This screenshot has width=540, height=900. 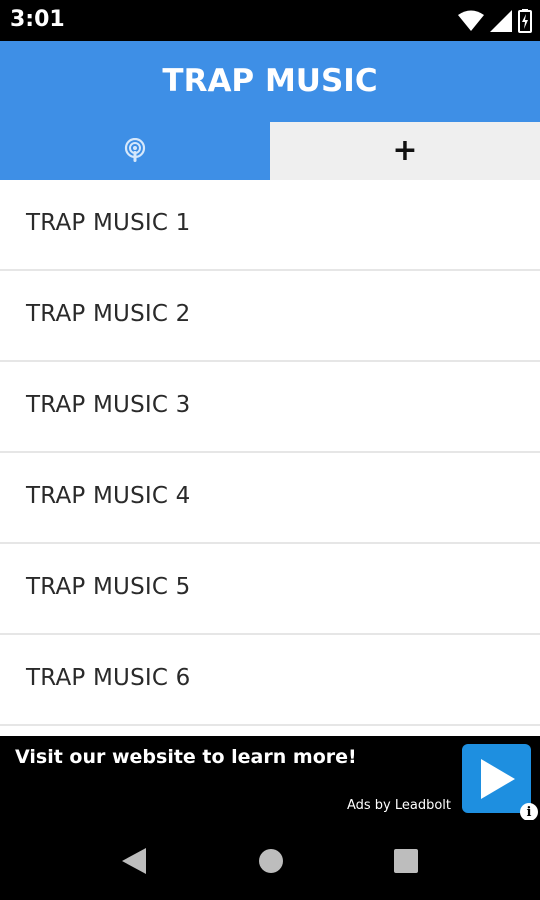 I want to click on list-item: TRAP MUSIC 5, so click(x=270, y=589).